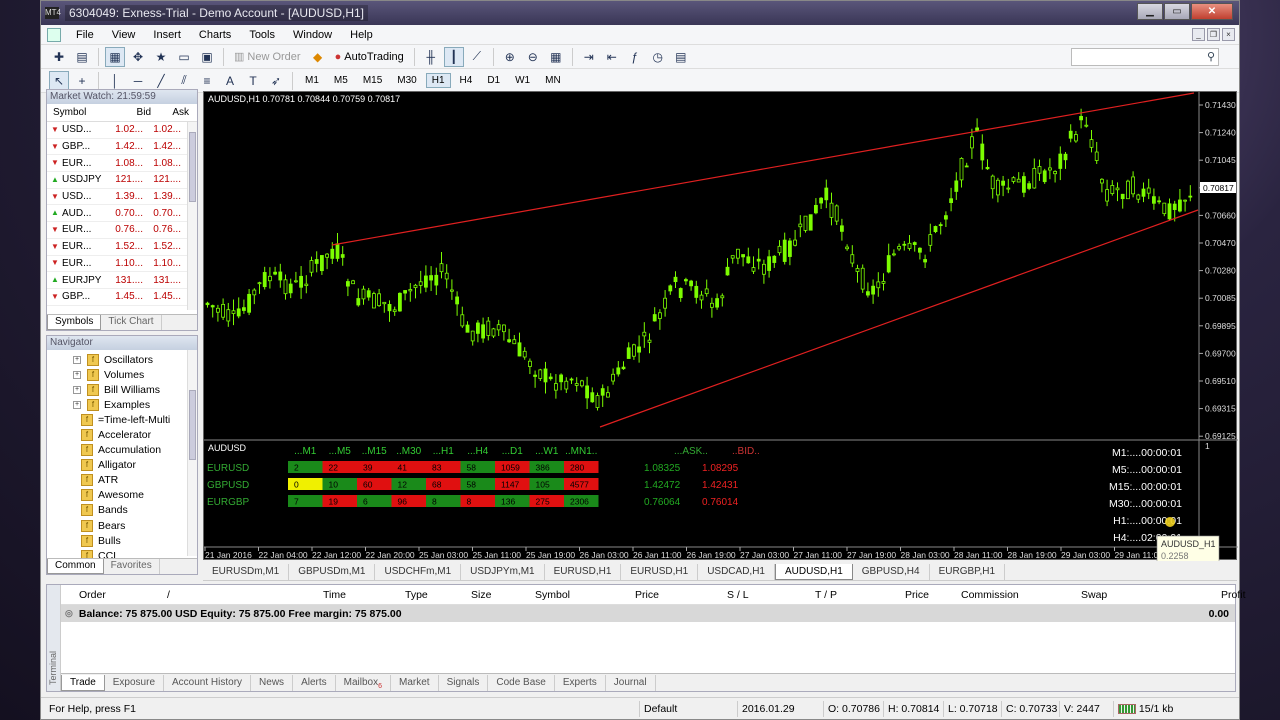 The height and width of the screenshot is (720, 1280). Describe the element at coordinates (1094, 595) in the screenshot. I see `terminal-column-header: Swap` at that location.